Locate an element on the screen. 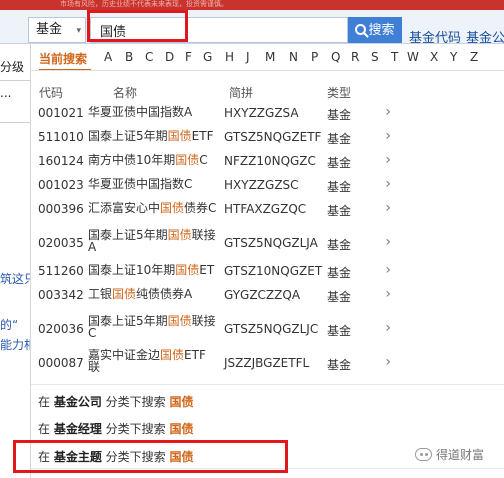 This screenshot has height=478, width=504. result-code: 511260 is located at coordinates (61, 271).